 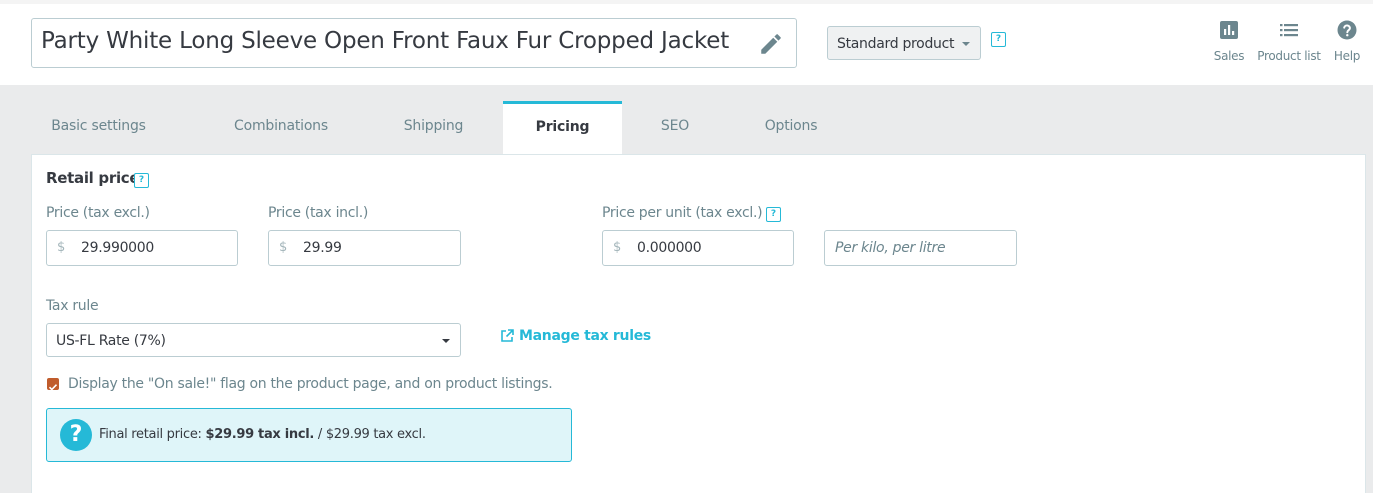 What do you see at coordinates (1347, 56) in the screenshot?
I see `toolbar-help-label: Help` at bounding box center [1347, 56].